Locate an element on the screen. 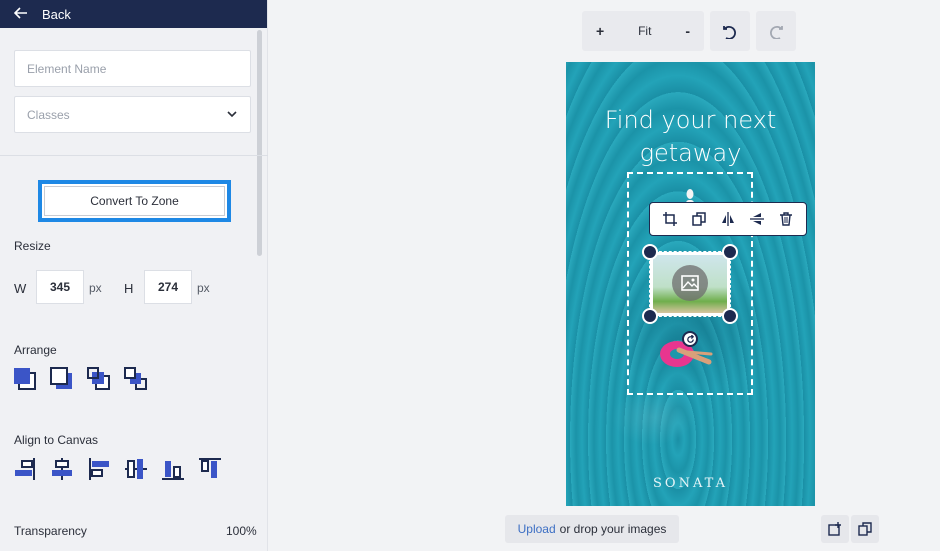 Image resolution: width=940 pixels, height=551 pixels. add-page-button is located at coordinates (835, 529).